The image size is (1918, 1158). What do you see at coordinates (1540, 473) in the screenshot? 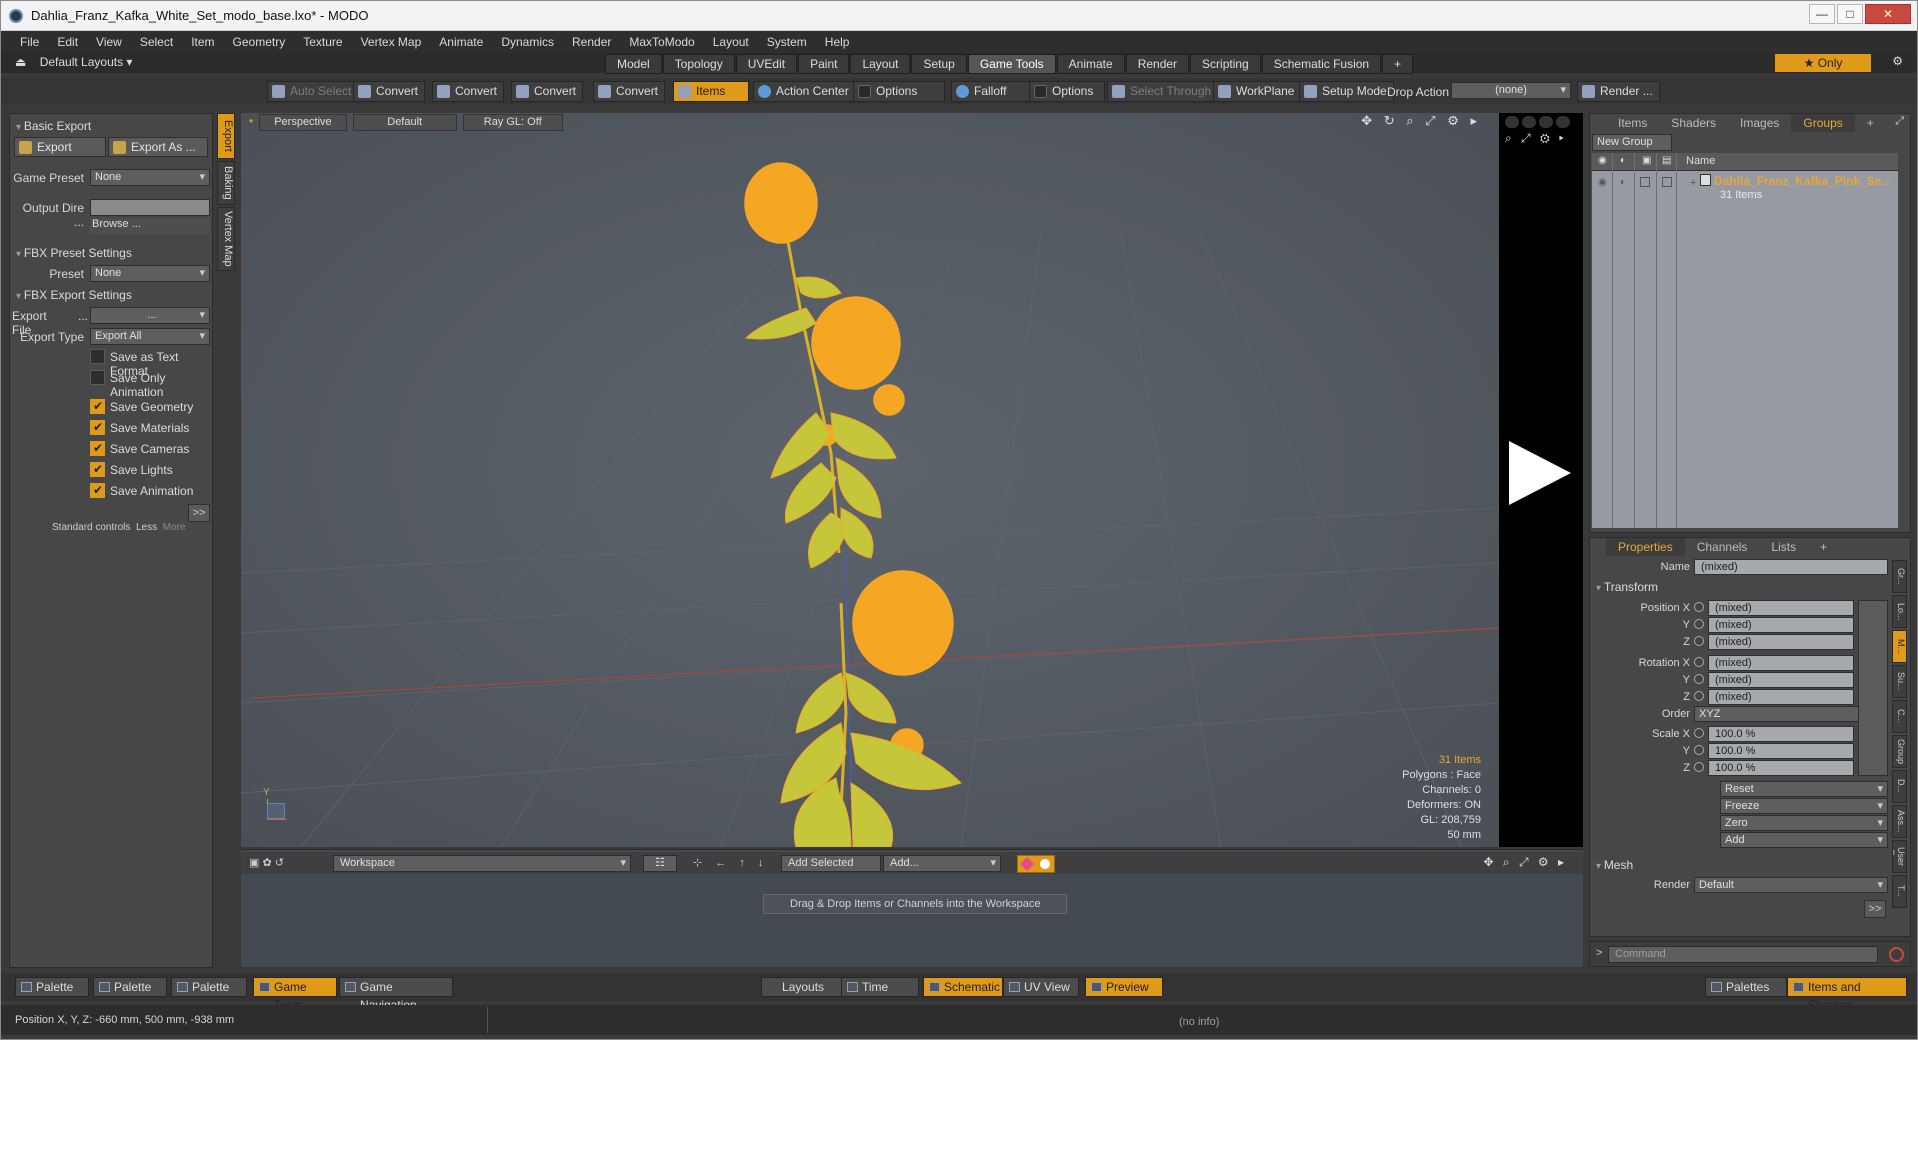
I see `play-icon` at bounding box center [1540, 473].